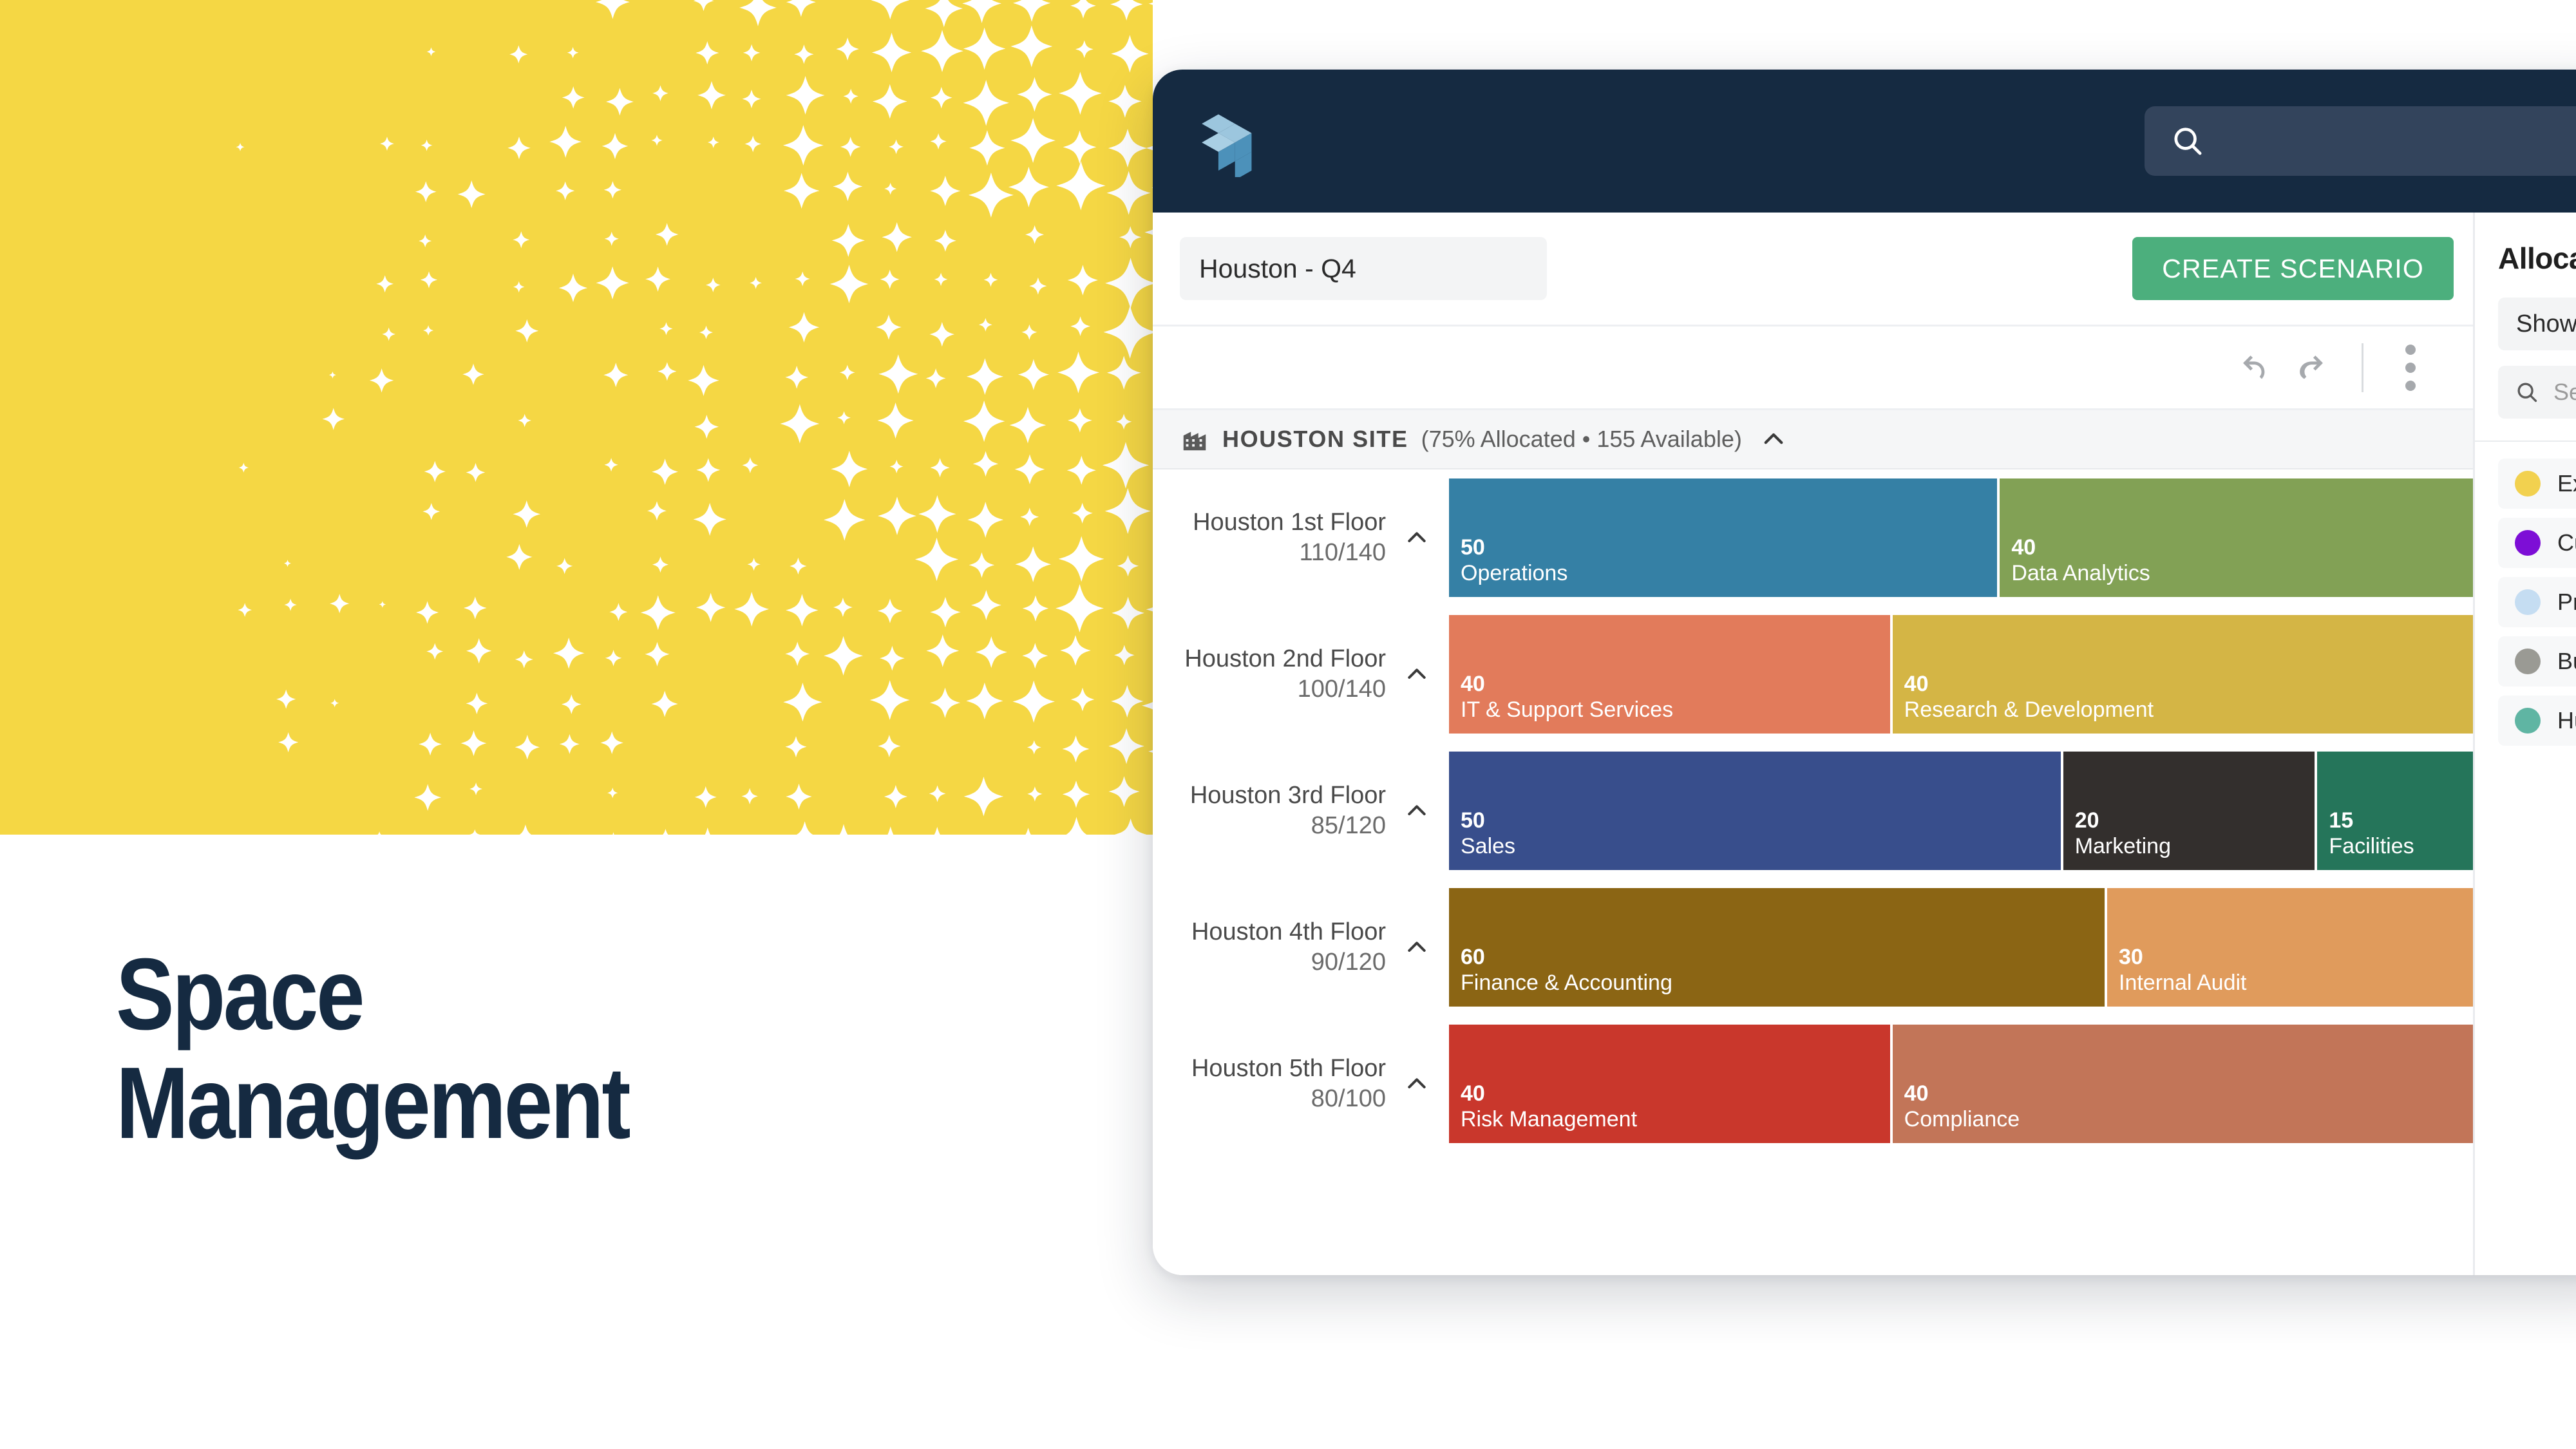 The height and width of the screenshot is (1449, 2576). I want to click on legend-label: Customer Success, so click(2566, 542).